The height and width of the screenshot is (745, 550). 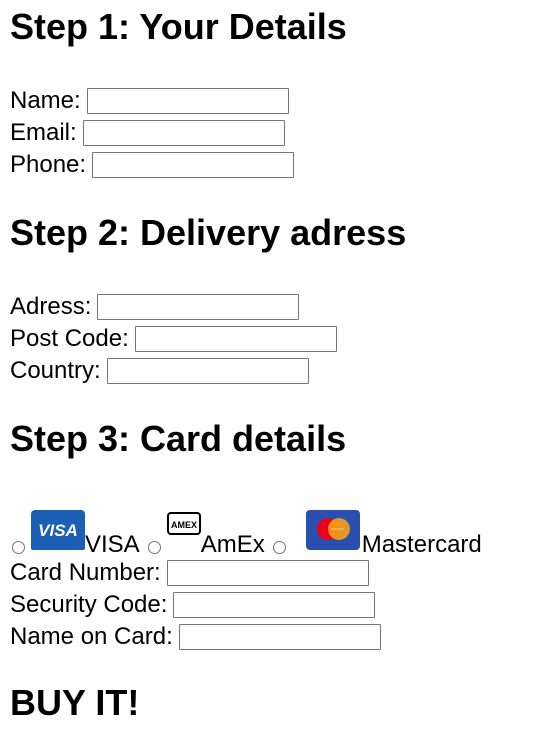 I want to click on email-input, so click(x=183, y=133).